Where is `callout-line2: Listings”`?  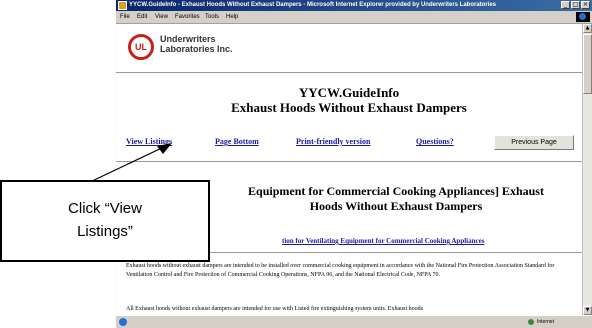
callout-line2: Listings” is located at coordinates (105, 231).